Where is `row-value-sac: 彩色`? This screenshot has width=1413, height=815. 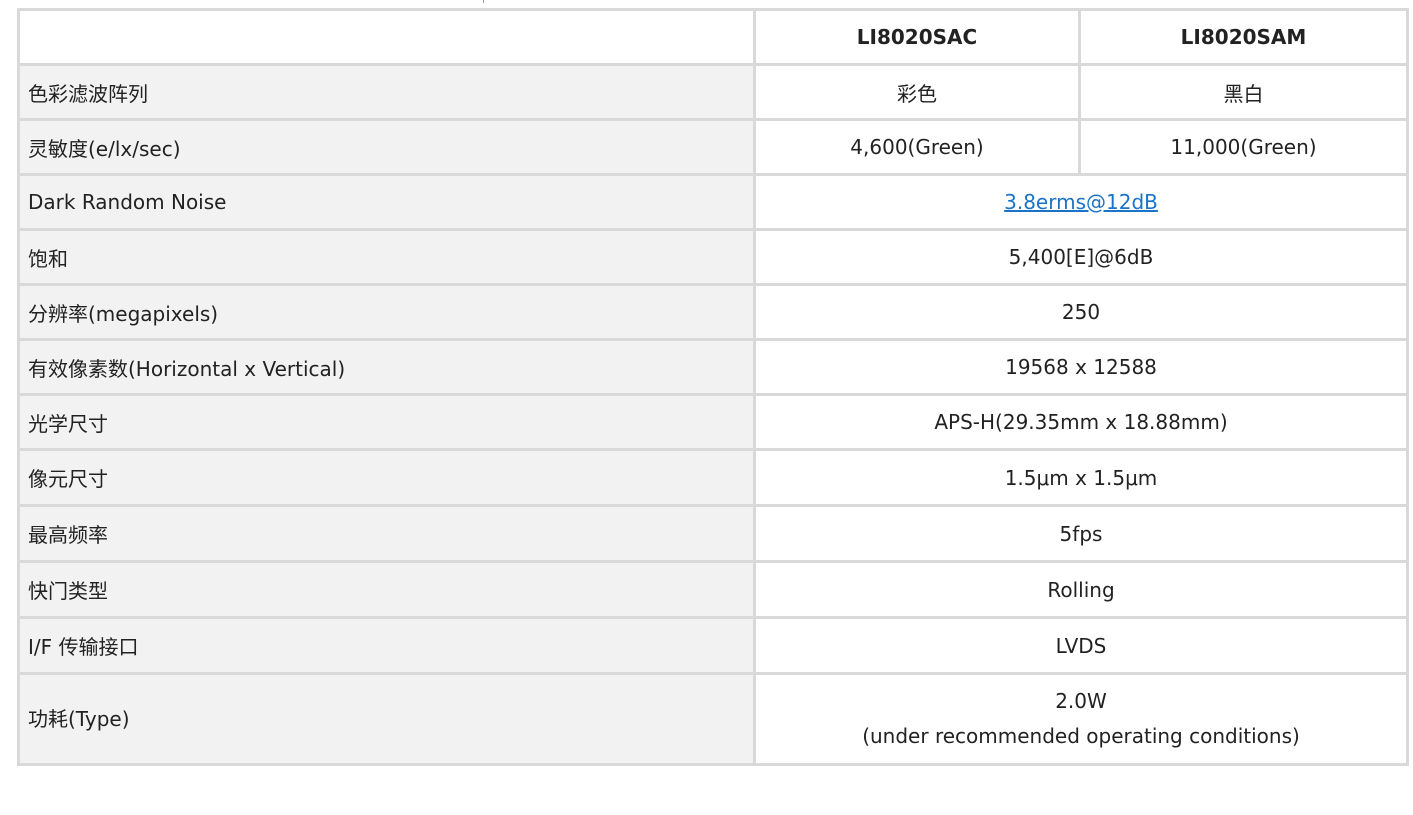 row-value-sac: 彩色 is located at coordinates (917, 92).